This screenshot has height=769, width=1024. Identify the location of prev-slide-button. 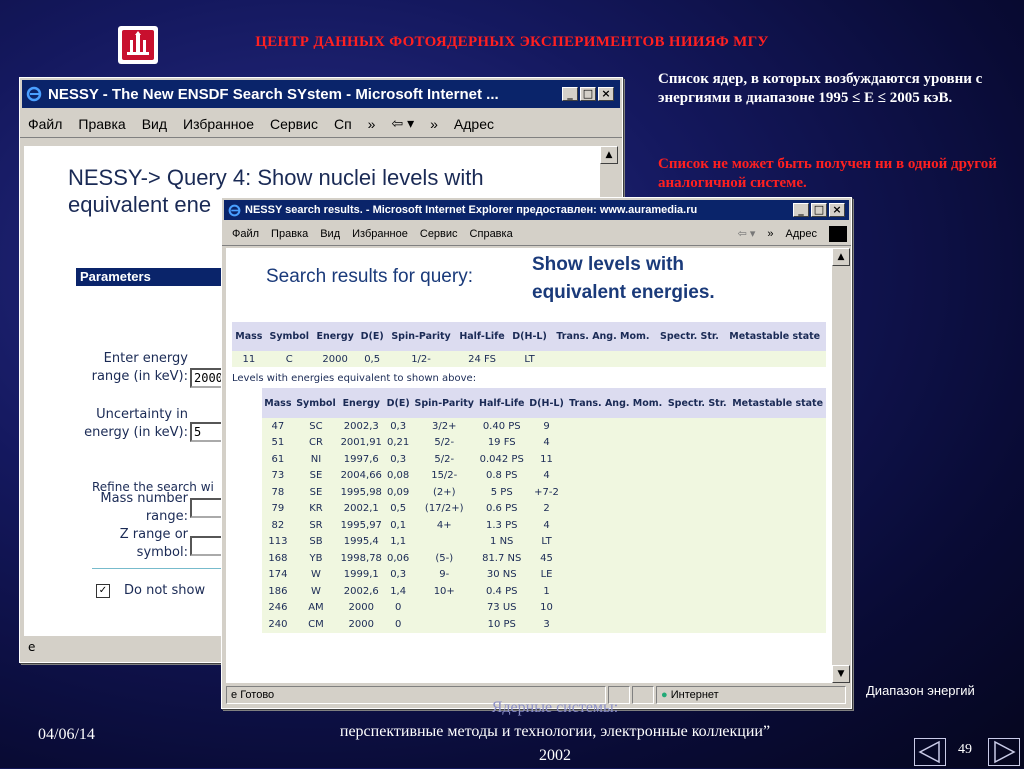
(930, 752).